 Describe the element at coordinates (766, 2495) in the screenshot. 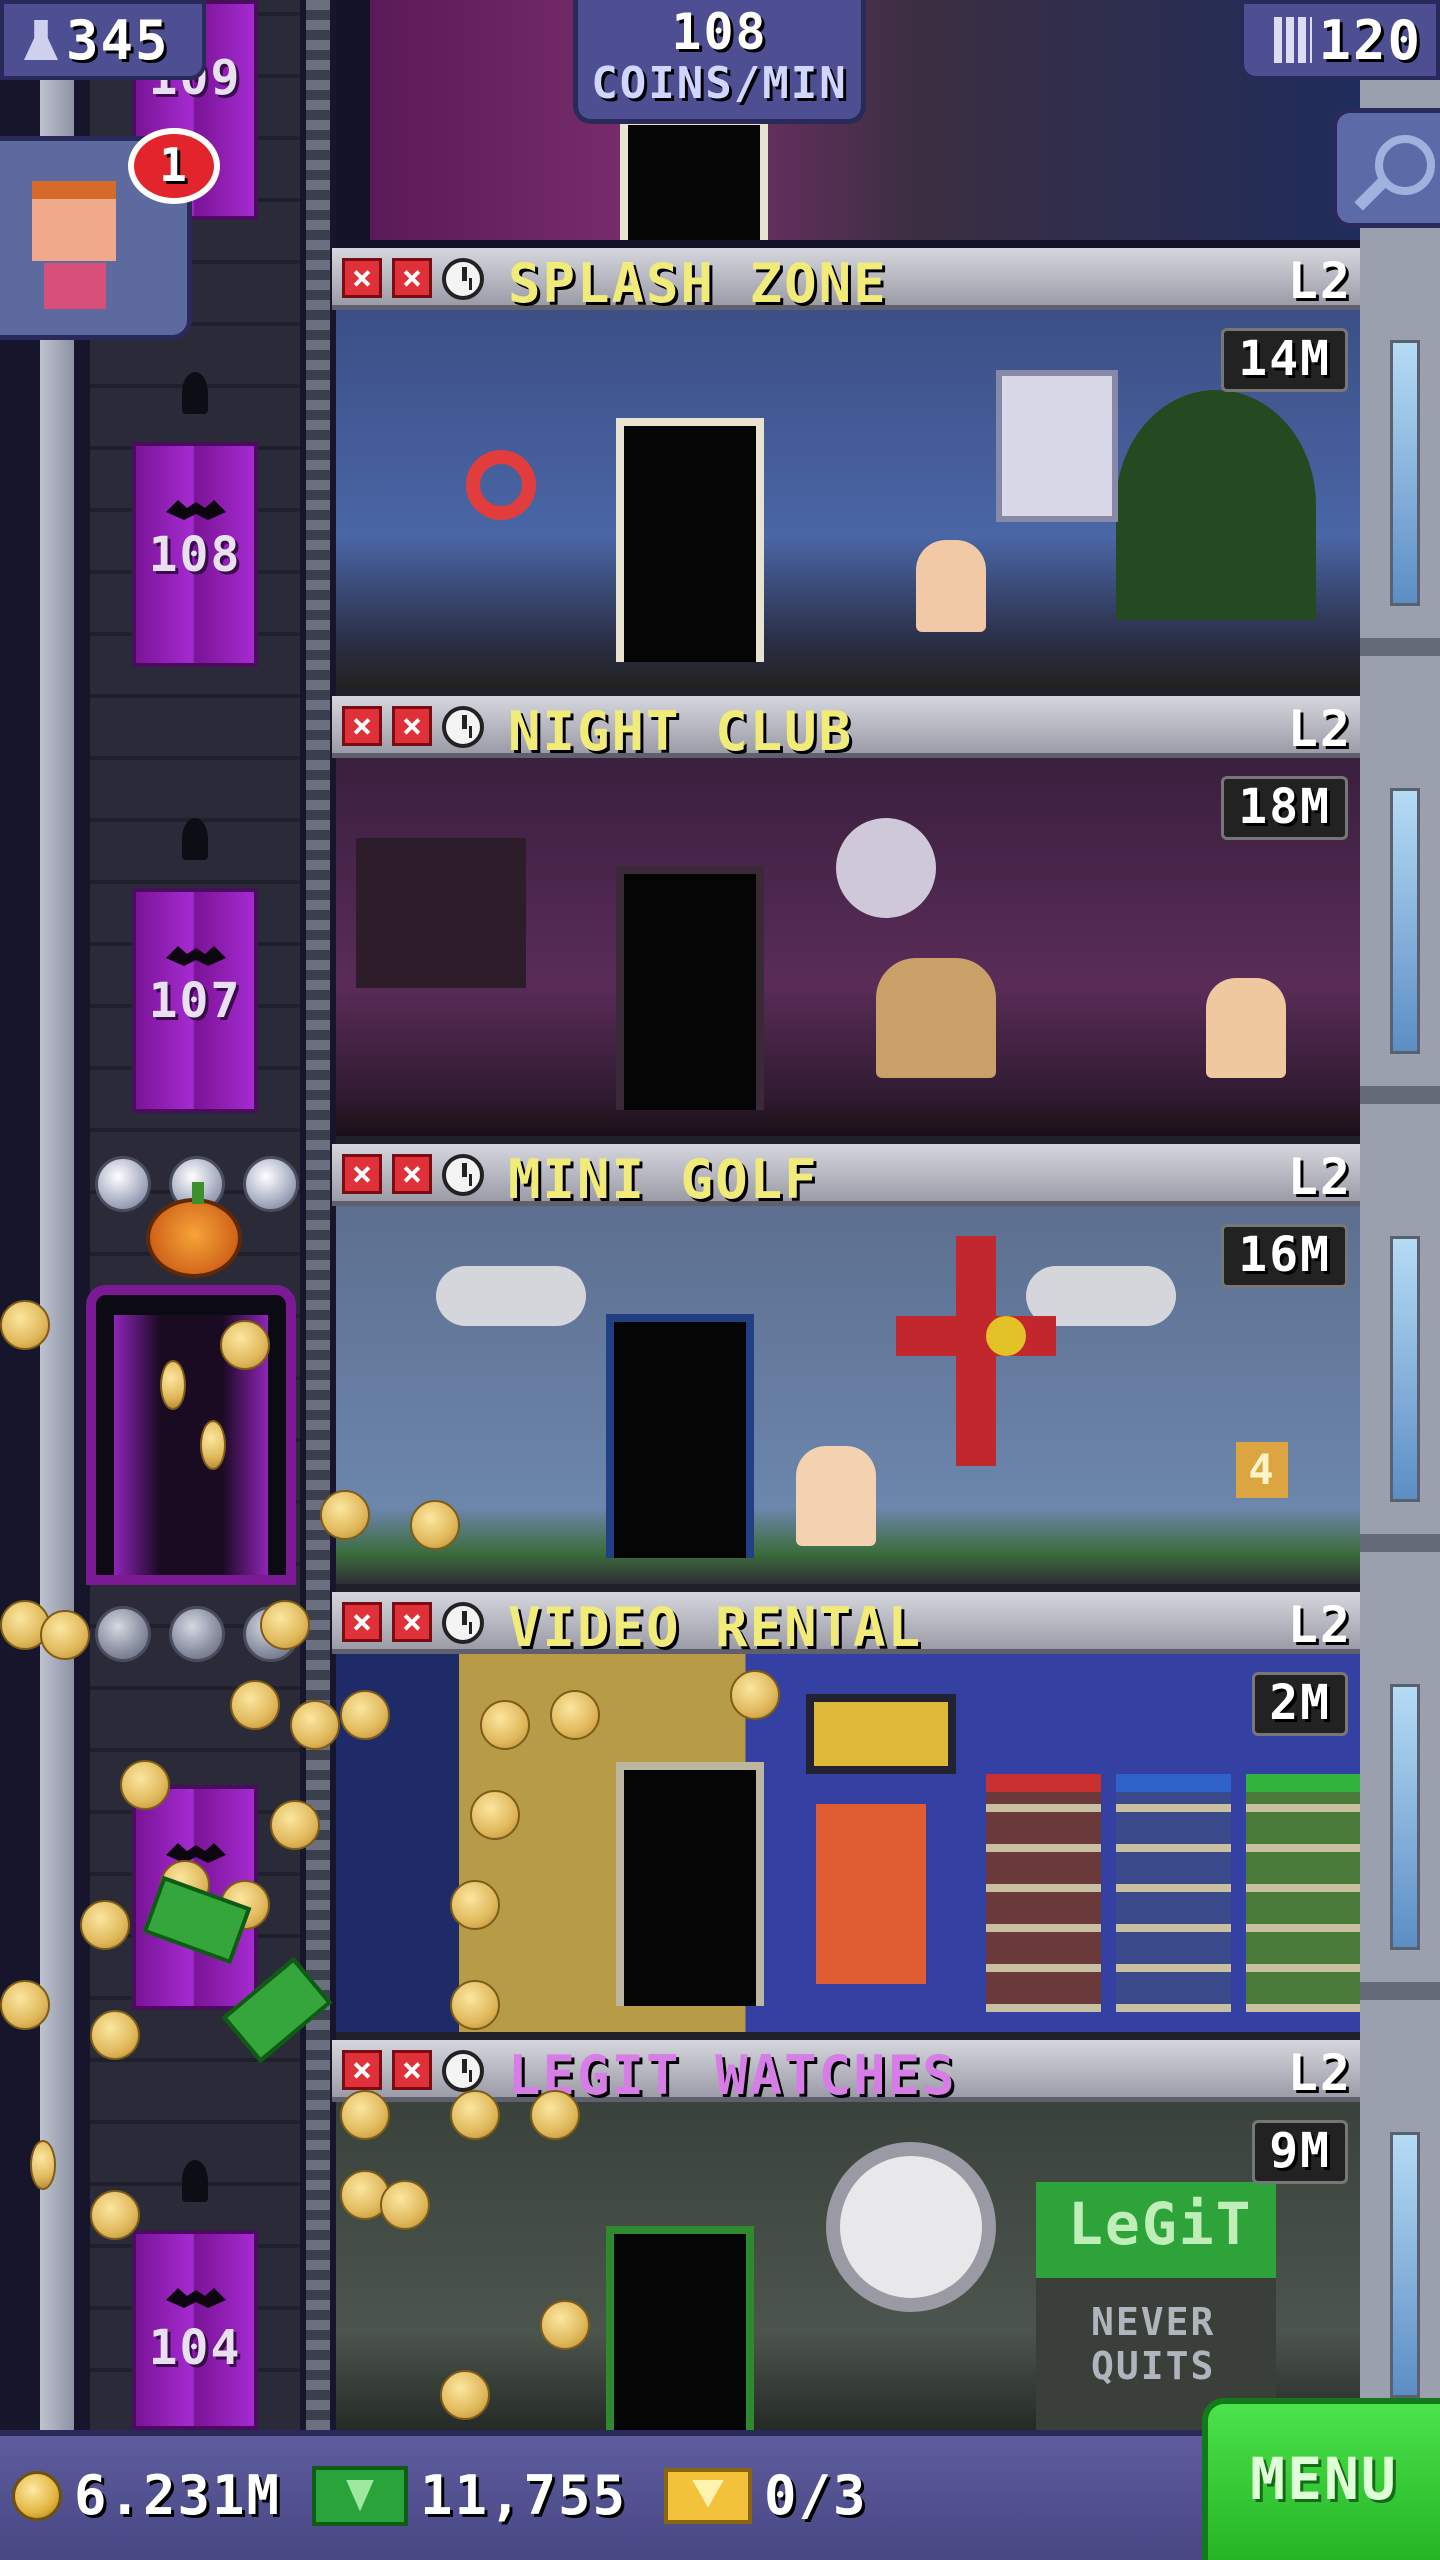

I see `tickets-balance: 0/3` at that location.